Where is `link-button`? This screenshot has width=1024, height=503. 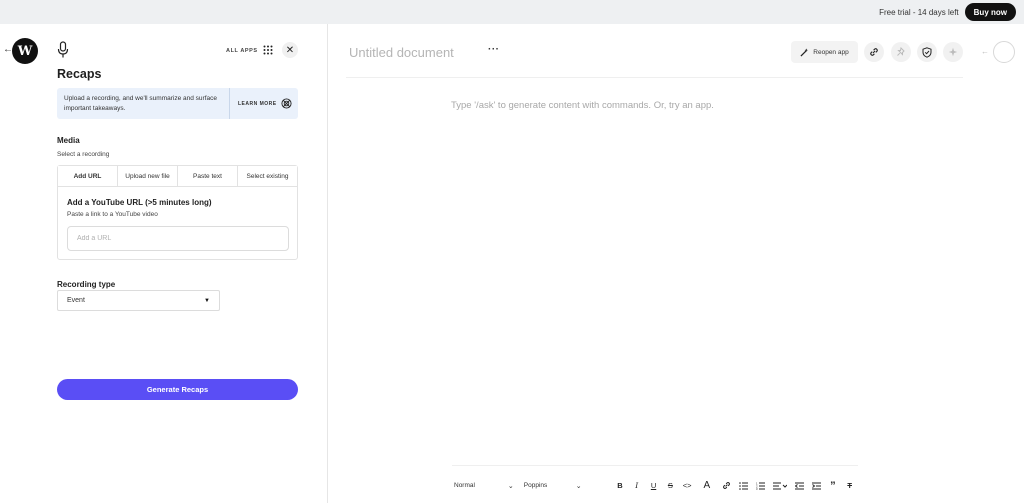 link-button is located at coordinates (874, 52).